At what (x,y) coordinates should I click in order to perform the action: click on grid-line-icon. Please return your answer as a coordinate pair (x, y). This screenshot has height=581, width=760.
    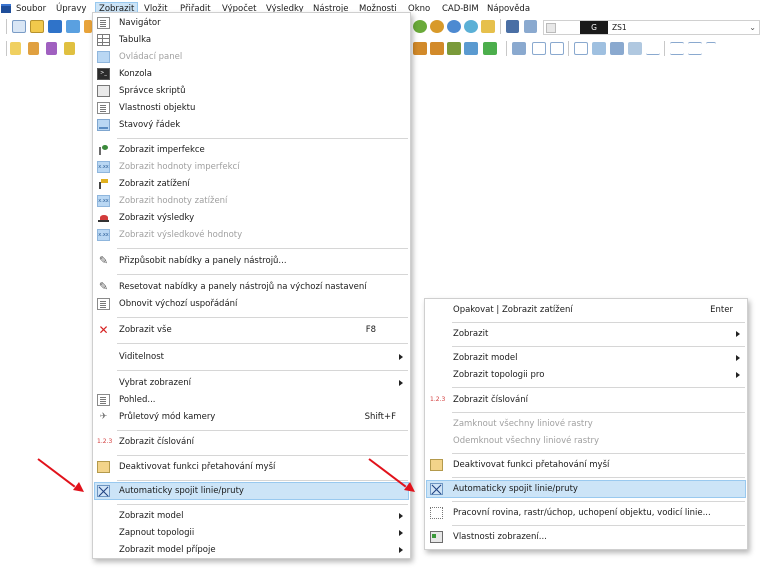
    Looking at the image, I should click on (695, 48).